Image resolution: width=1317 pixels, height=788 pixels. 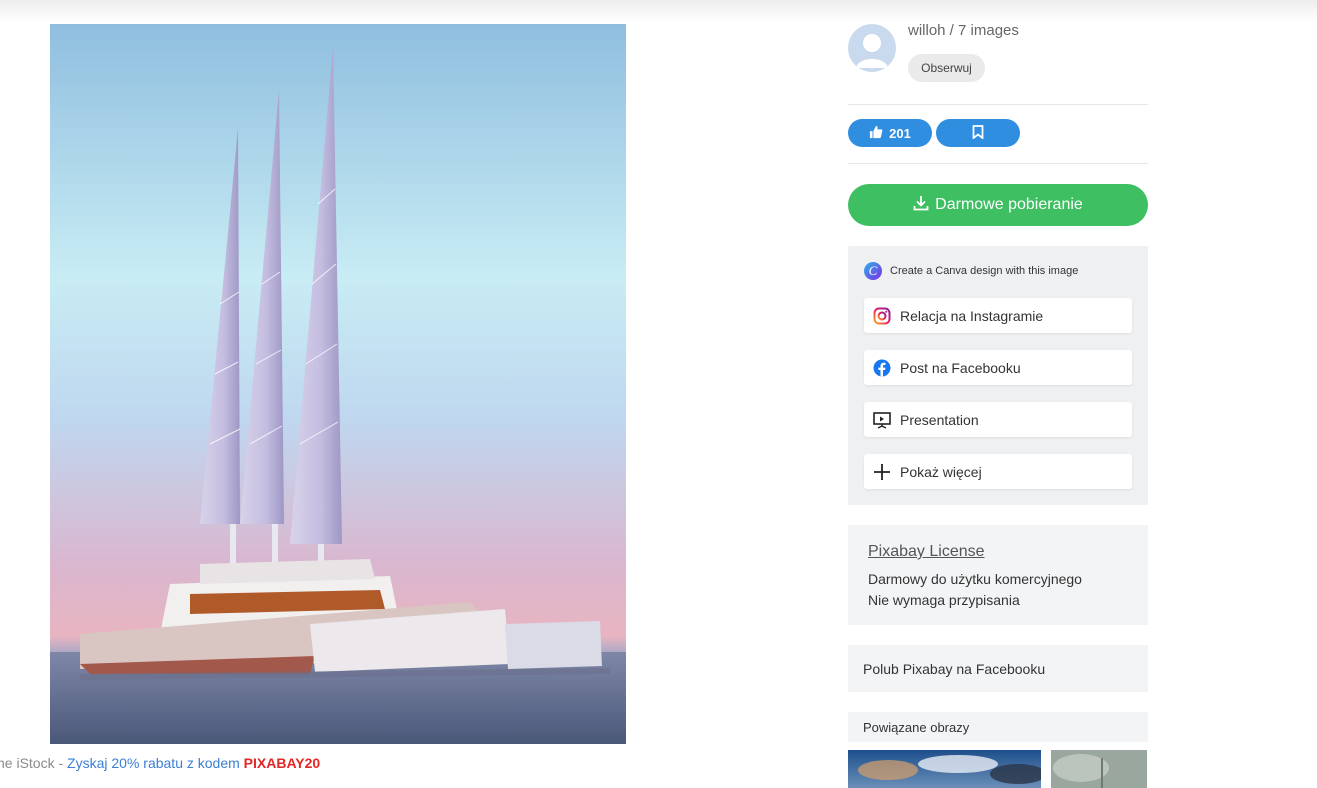 What do you see at coordinates (926, 552) in the screenshot?
I see `license-link: Pixabay License` at bounding box center [926, 552].